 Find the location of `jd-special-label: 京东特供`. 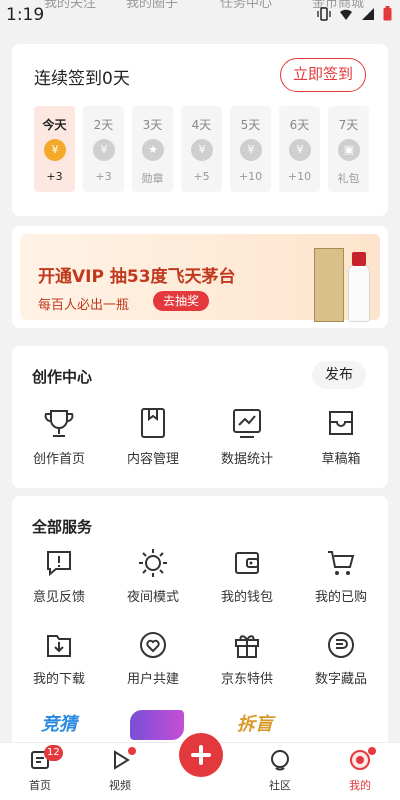

jd-special-label: 京东特供 is located at coordinates (246, 679).